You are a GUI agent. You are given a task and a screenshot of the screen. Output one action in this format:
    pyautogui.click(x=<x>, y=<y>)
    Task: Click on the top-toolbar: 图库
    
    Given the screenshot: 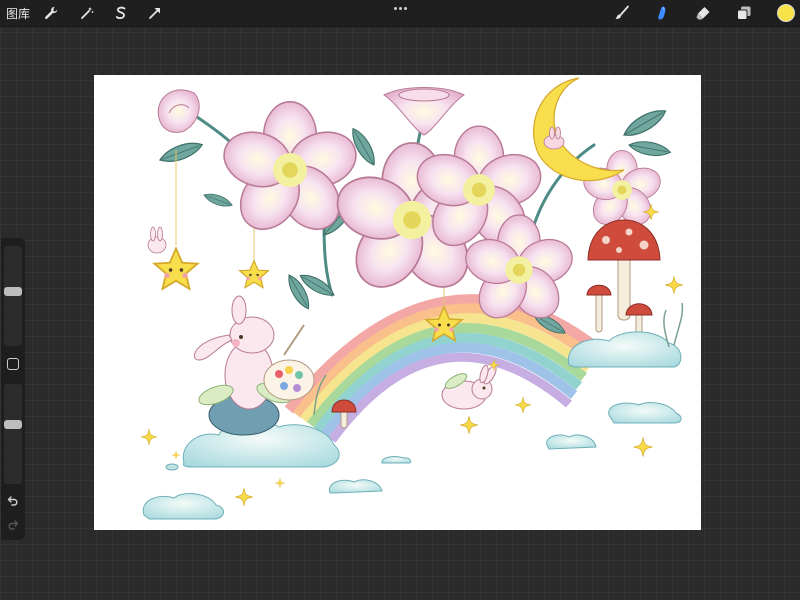 What is the action you would take?
    pyautogui.click(x=400, y=13)
    